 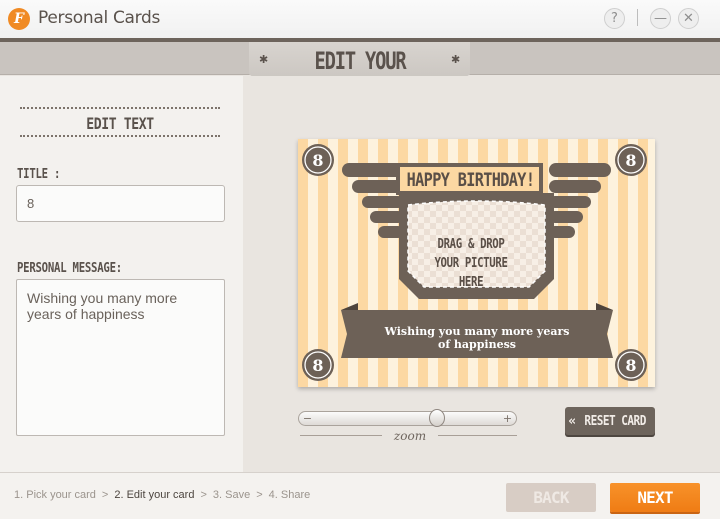 I want to click on reset-card-button: « RESET CARD, so click(x=610, y=421).